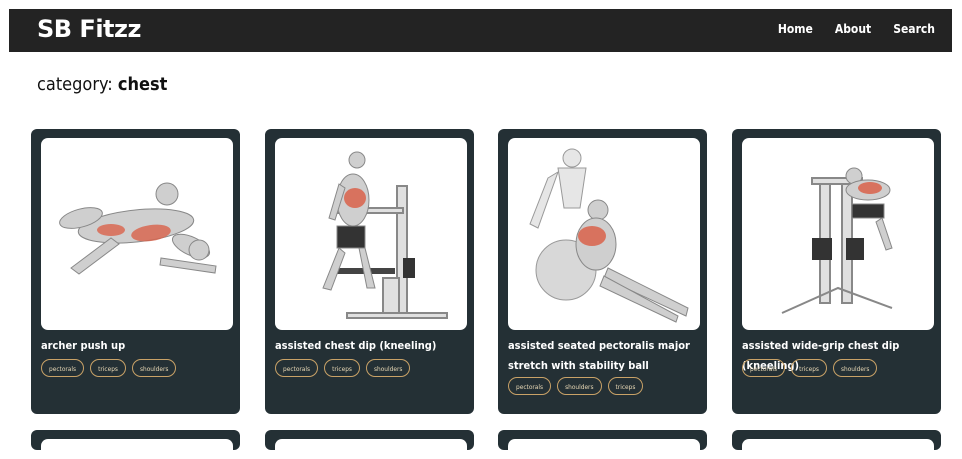  What do you see at coordinates (133, 346) in the screenshot?
I see `exercise-name: archer push up` at bounding box center [133, 346].